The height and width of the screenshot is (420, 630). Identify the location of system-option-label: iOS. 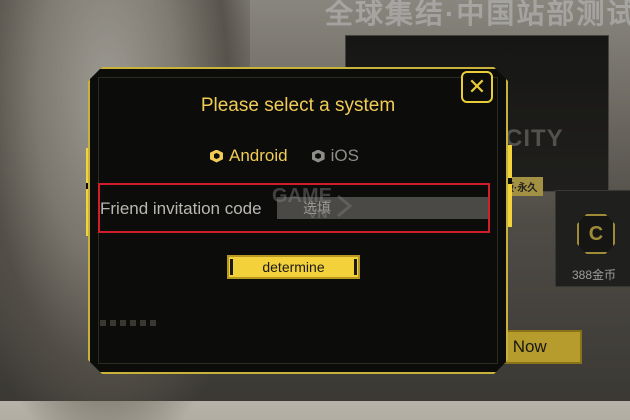
(344, 155).